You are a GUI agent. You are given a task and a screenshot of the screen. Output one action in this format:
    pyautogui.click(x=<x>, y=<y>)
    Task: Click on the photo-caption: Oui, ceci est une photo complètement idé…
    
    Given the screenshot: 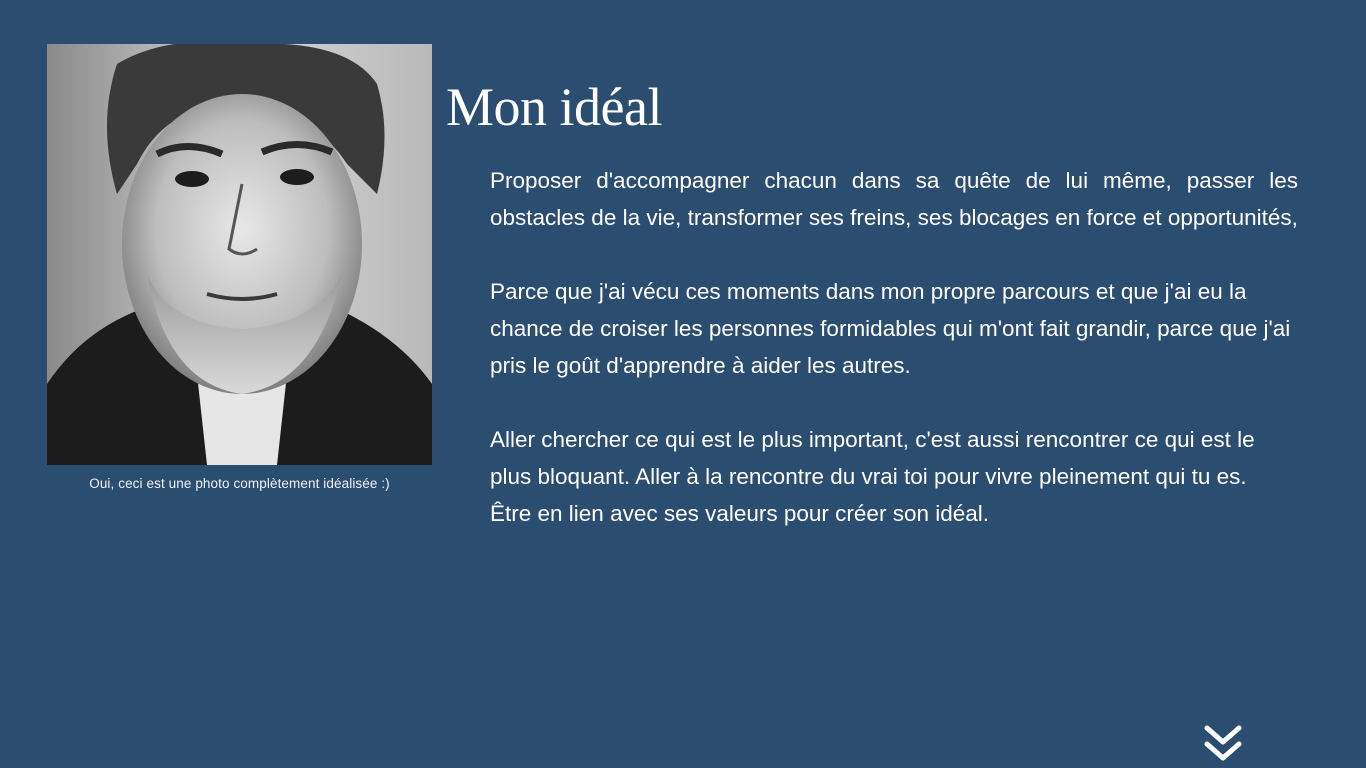 What is the action you would take?
    pyautogui.click(x=239, y=483)
    